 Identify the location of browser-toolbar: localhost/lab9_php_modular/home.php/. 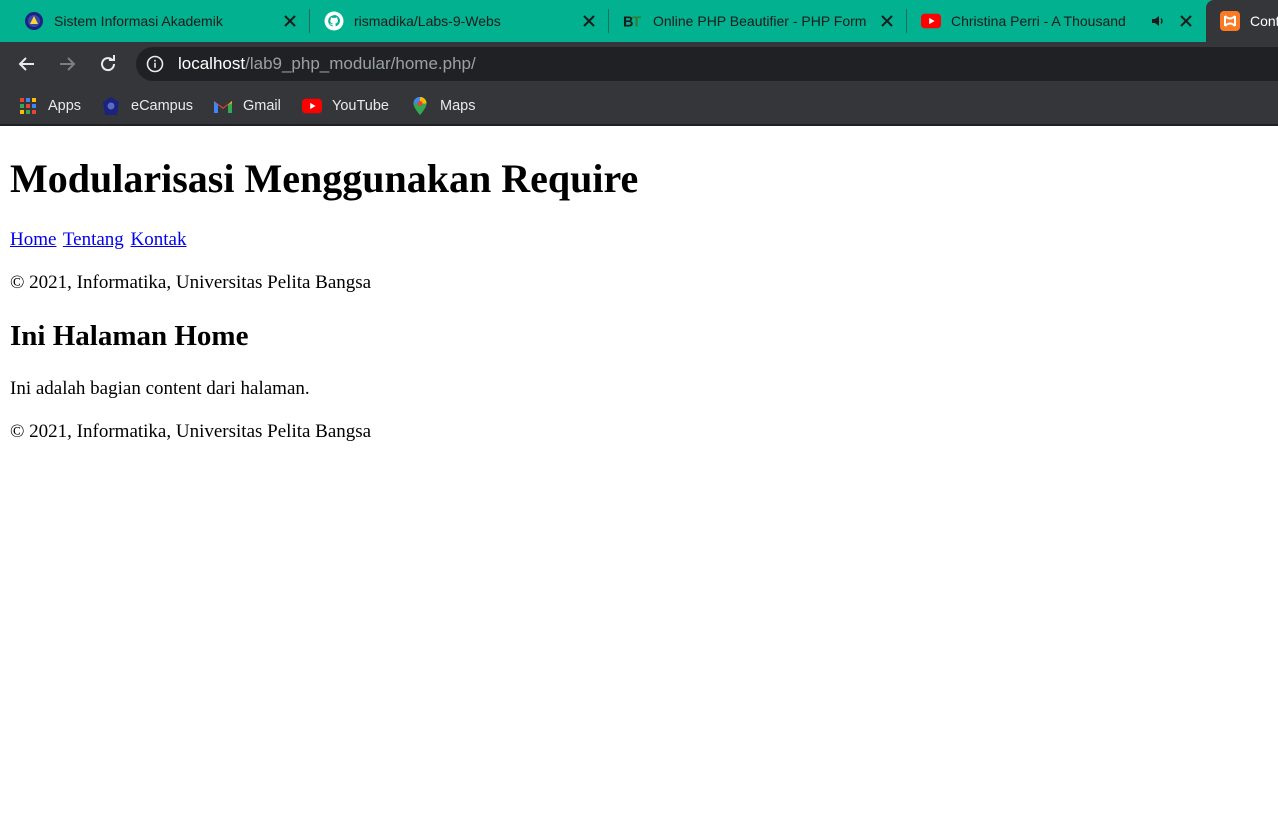
(639, 64).